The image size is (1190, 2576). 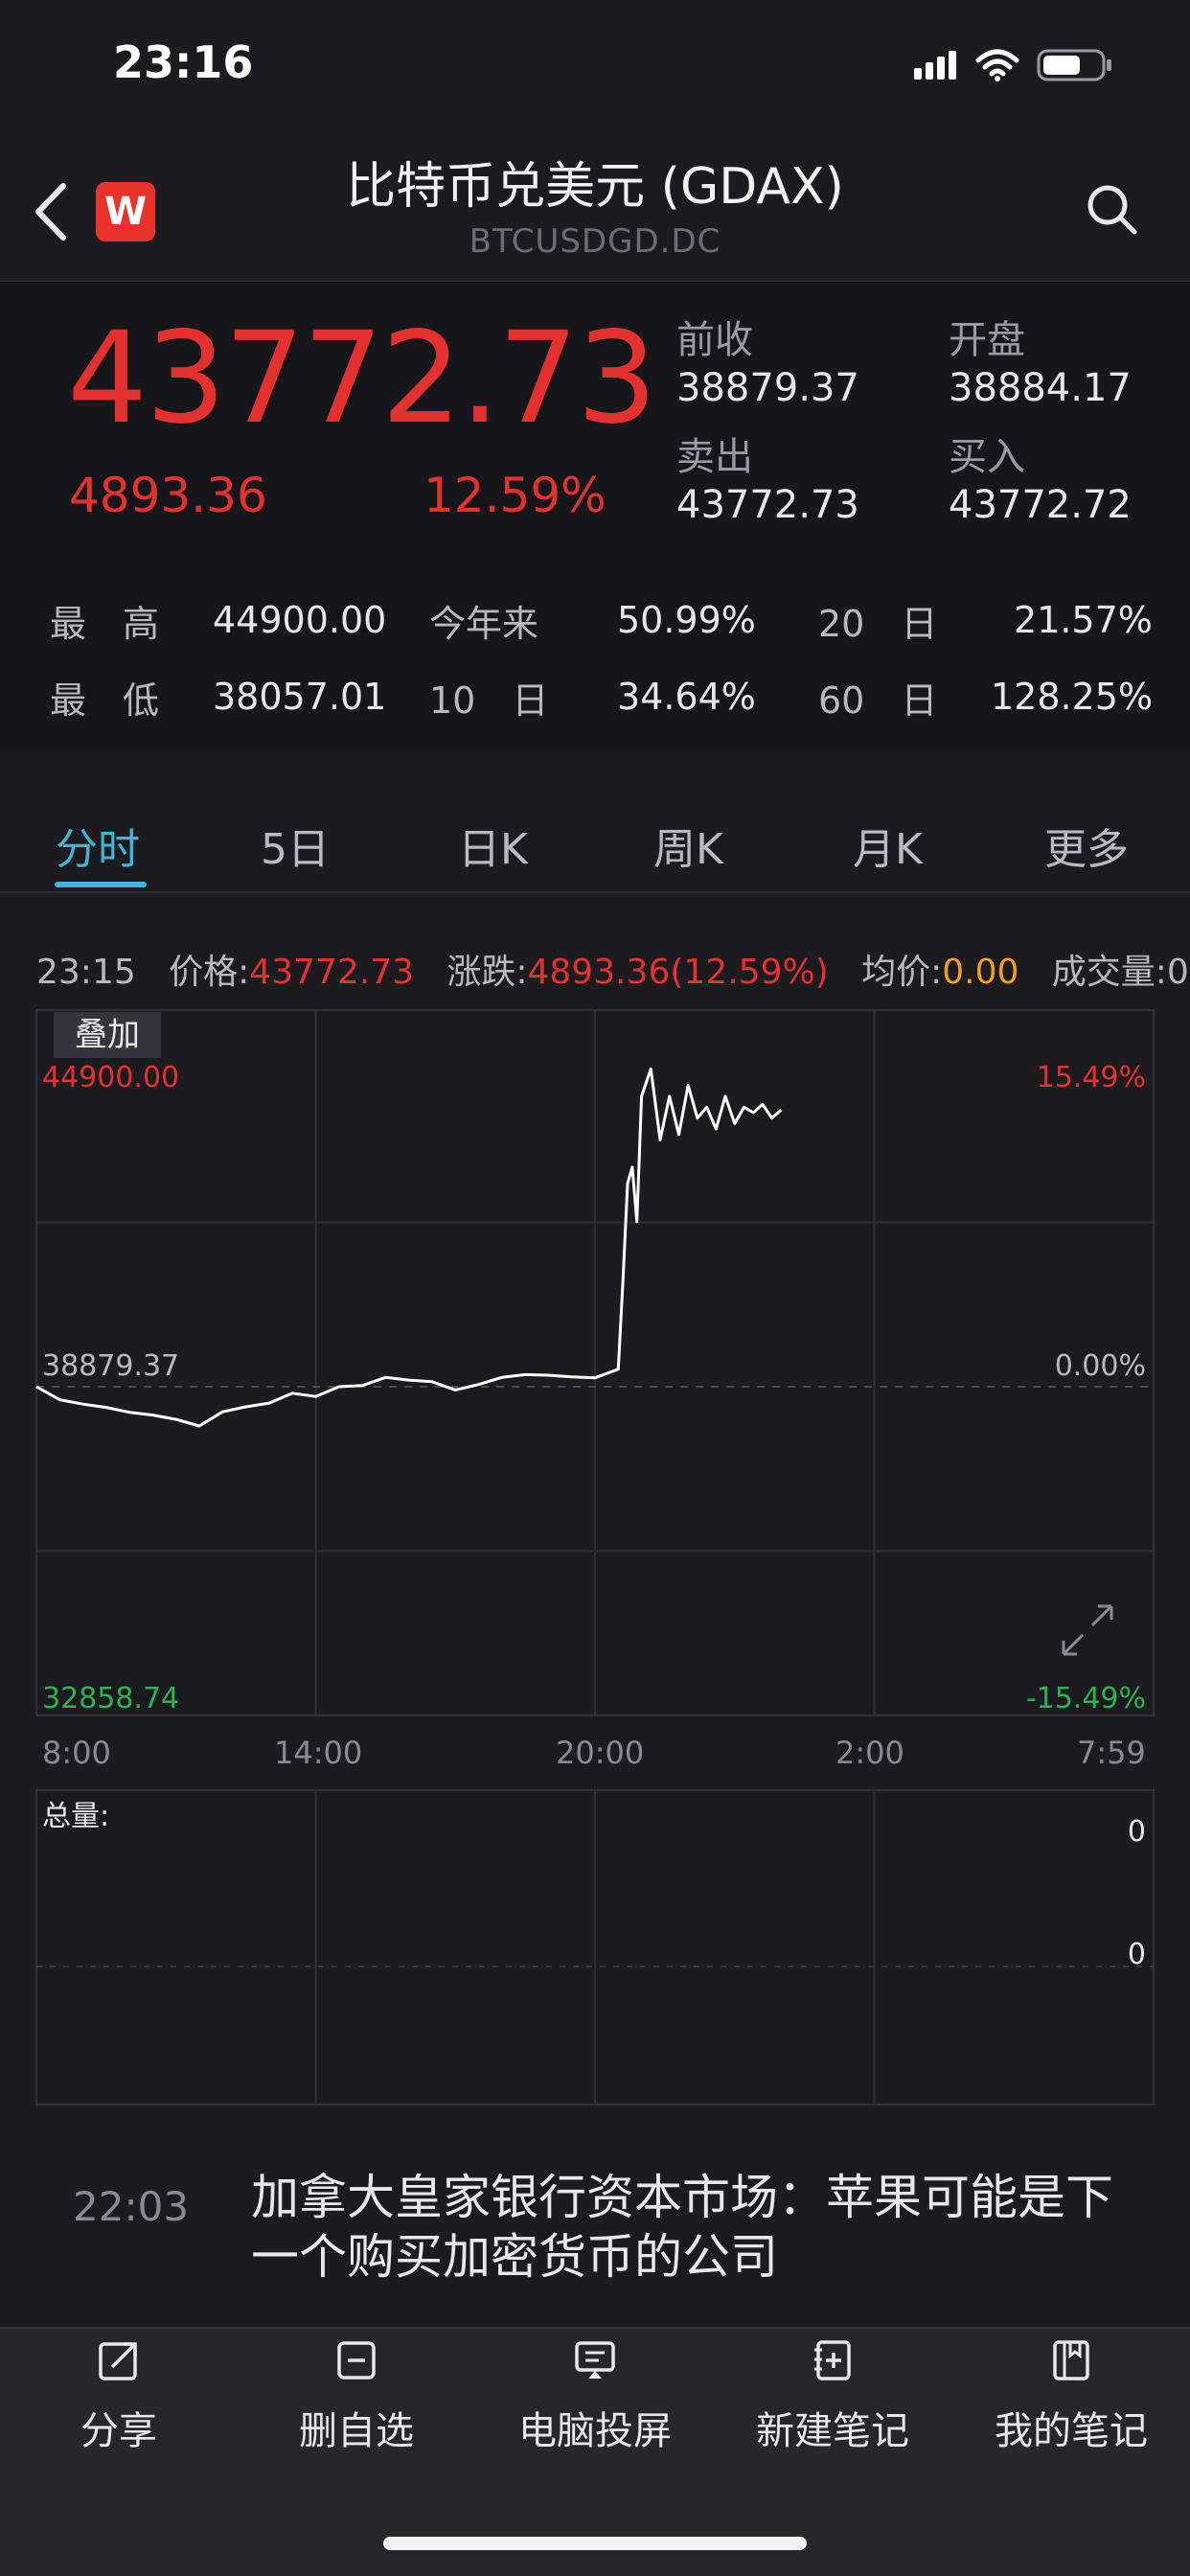 What do you see at coordinates (767, 388) in the screenshot?
I see `prev-close-value: 38879.37` at bounding box center [767, 388].